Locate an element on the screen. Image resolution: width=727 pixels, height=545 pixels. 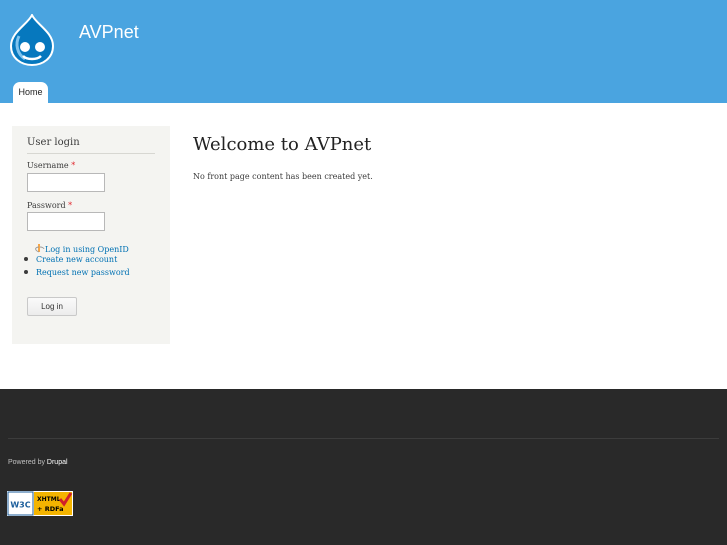
list-item: Create new account is located at coordinates (70, 259).